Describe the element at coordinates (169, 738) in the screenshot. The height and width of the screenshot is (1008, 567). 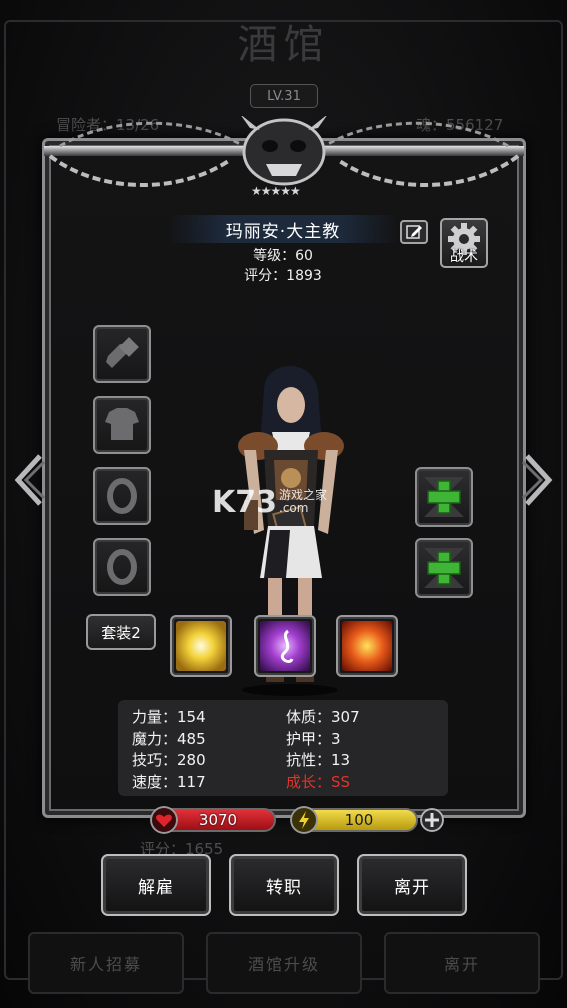
I see `stat-magic: 魔力：485` at that location.